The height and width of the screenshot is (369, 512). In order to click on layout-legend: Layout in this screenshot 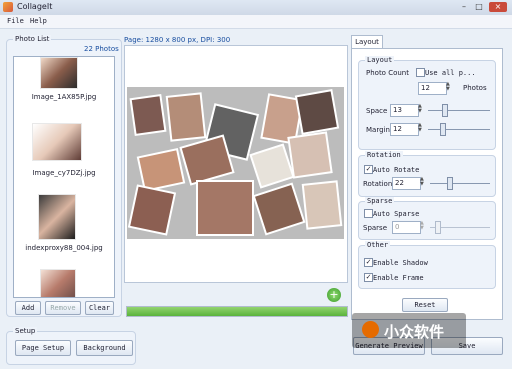, I will do `click(380, 60)`.